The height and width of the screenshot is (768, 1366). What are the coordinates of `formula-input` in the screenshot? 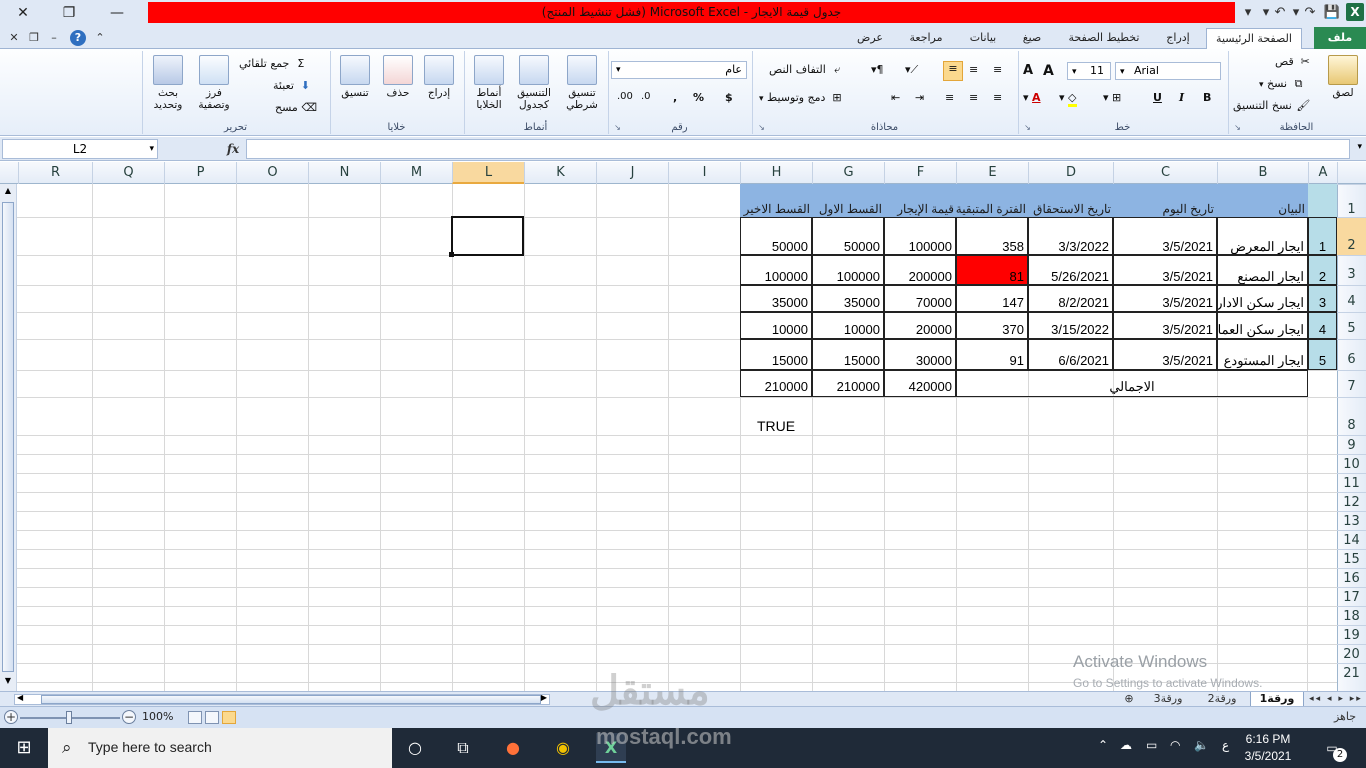 It's located at (798, 149).